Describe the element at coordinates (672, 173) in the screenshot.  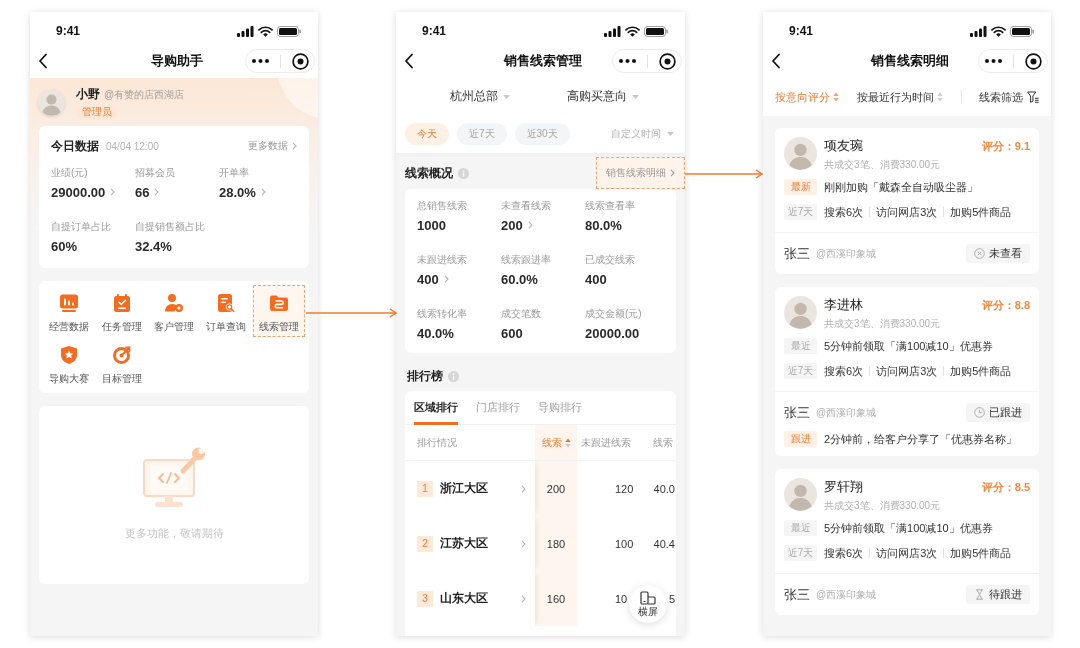
I see `chevron-right-icon` at that location.